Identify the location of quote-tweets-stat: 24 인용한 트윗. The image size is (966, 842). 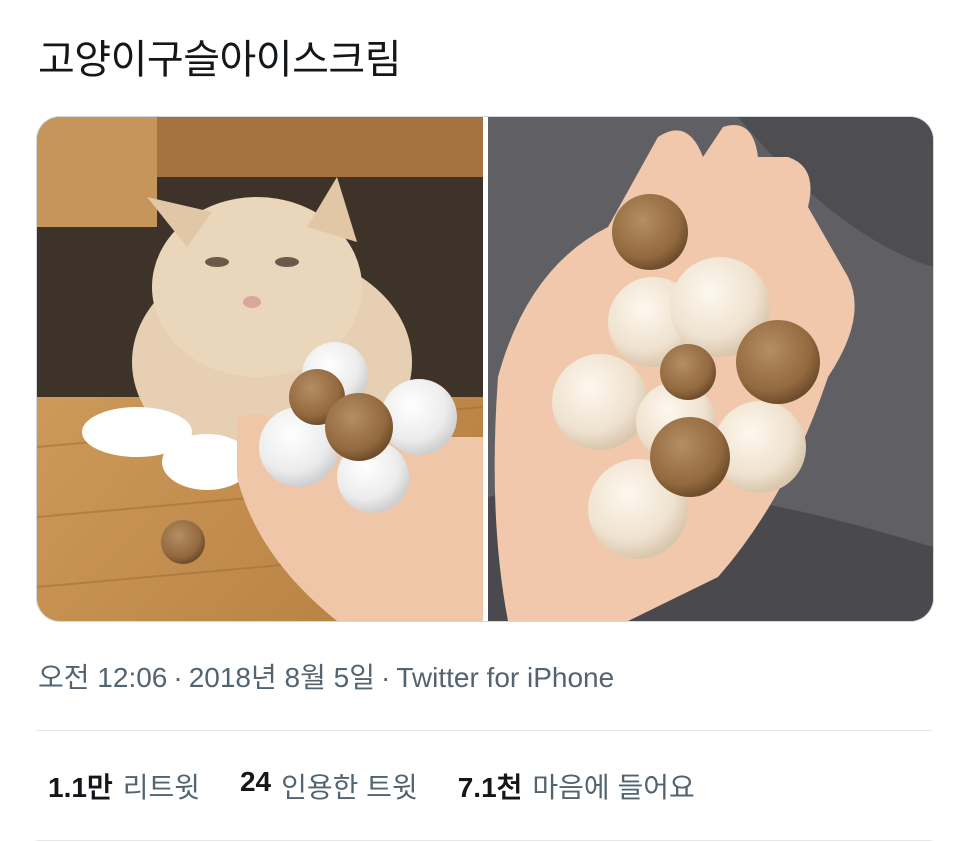
(329, 786).